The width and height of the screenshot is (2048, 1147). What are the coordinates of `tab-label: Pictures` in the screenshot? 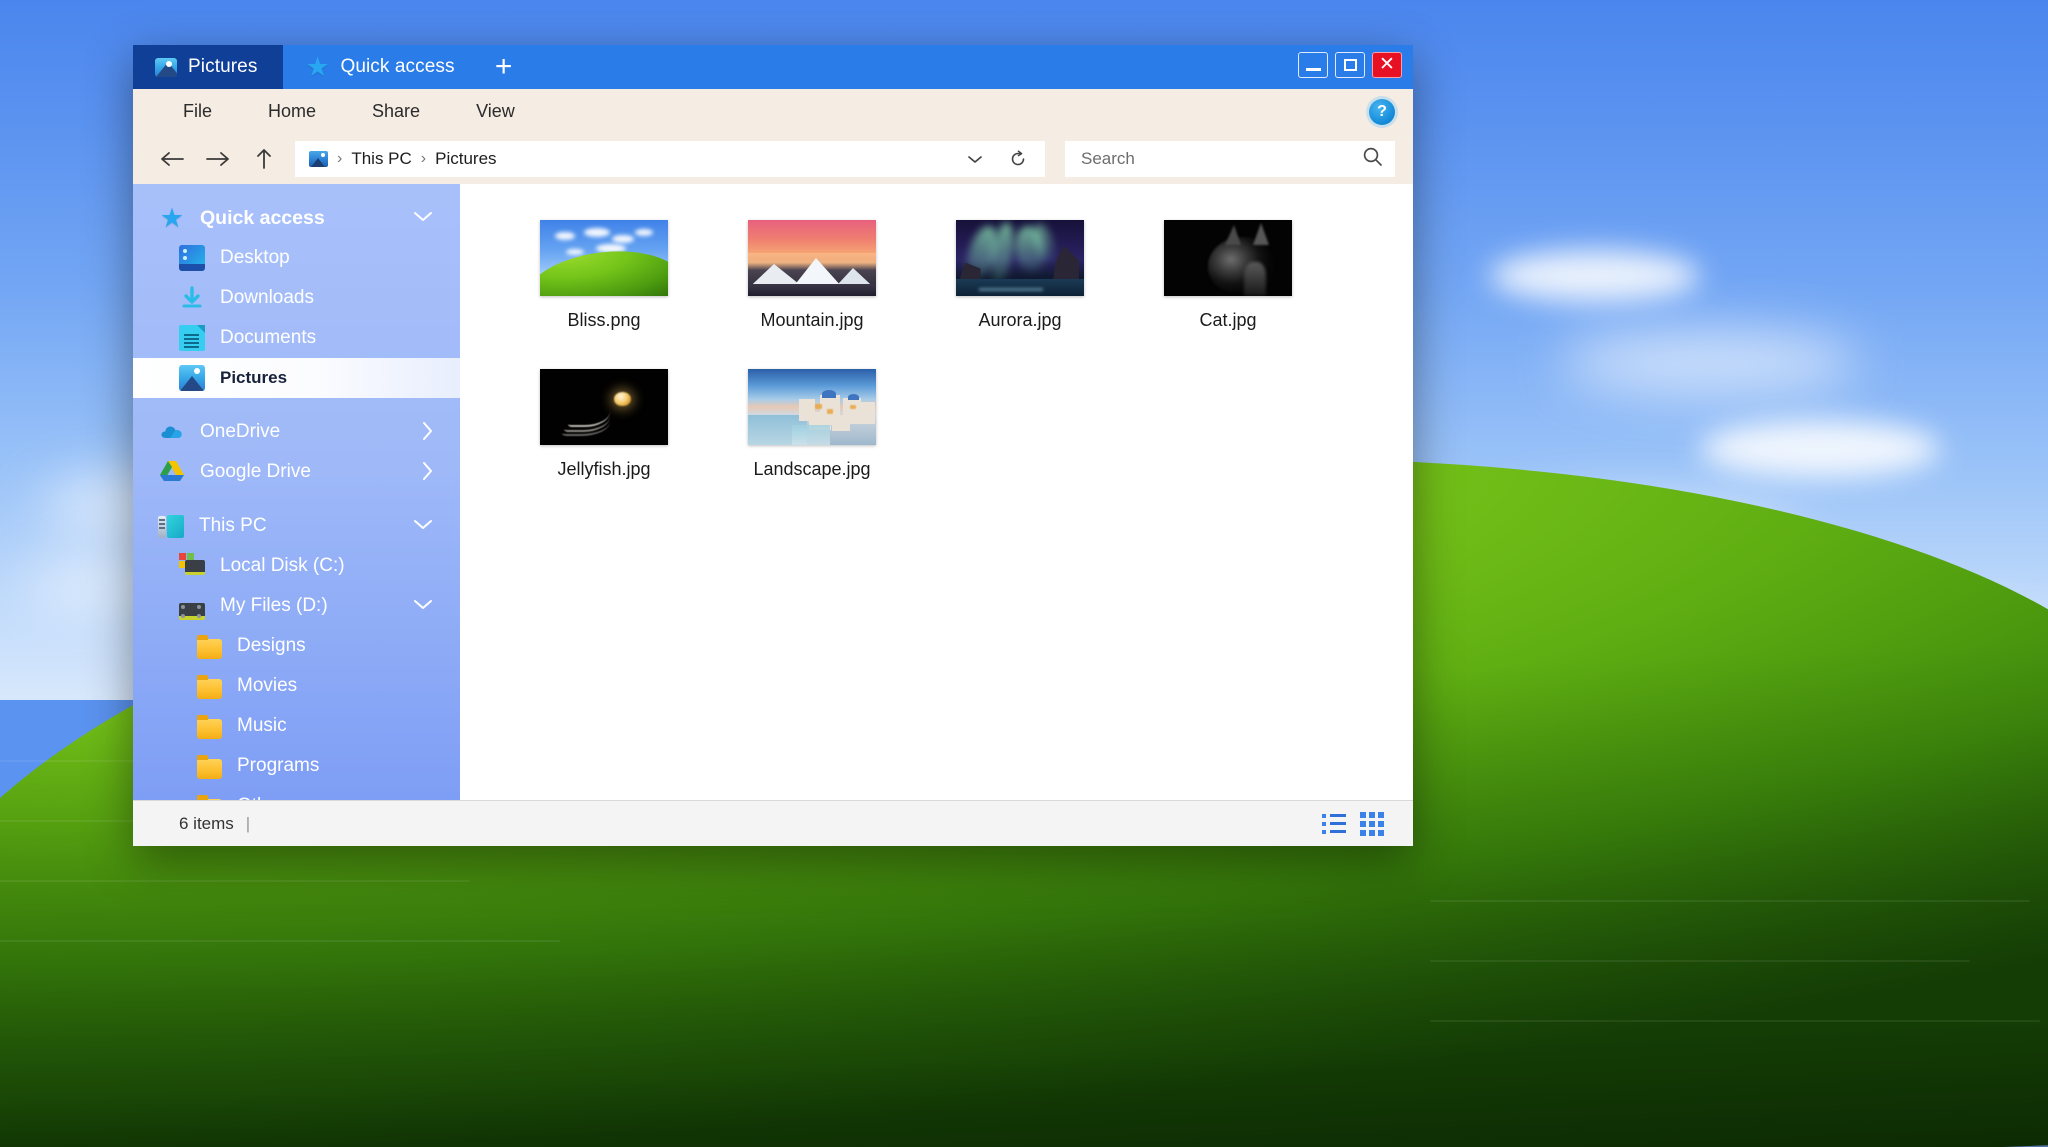 It's located at (223, 66).